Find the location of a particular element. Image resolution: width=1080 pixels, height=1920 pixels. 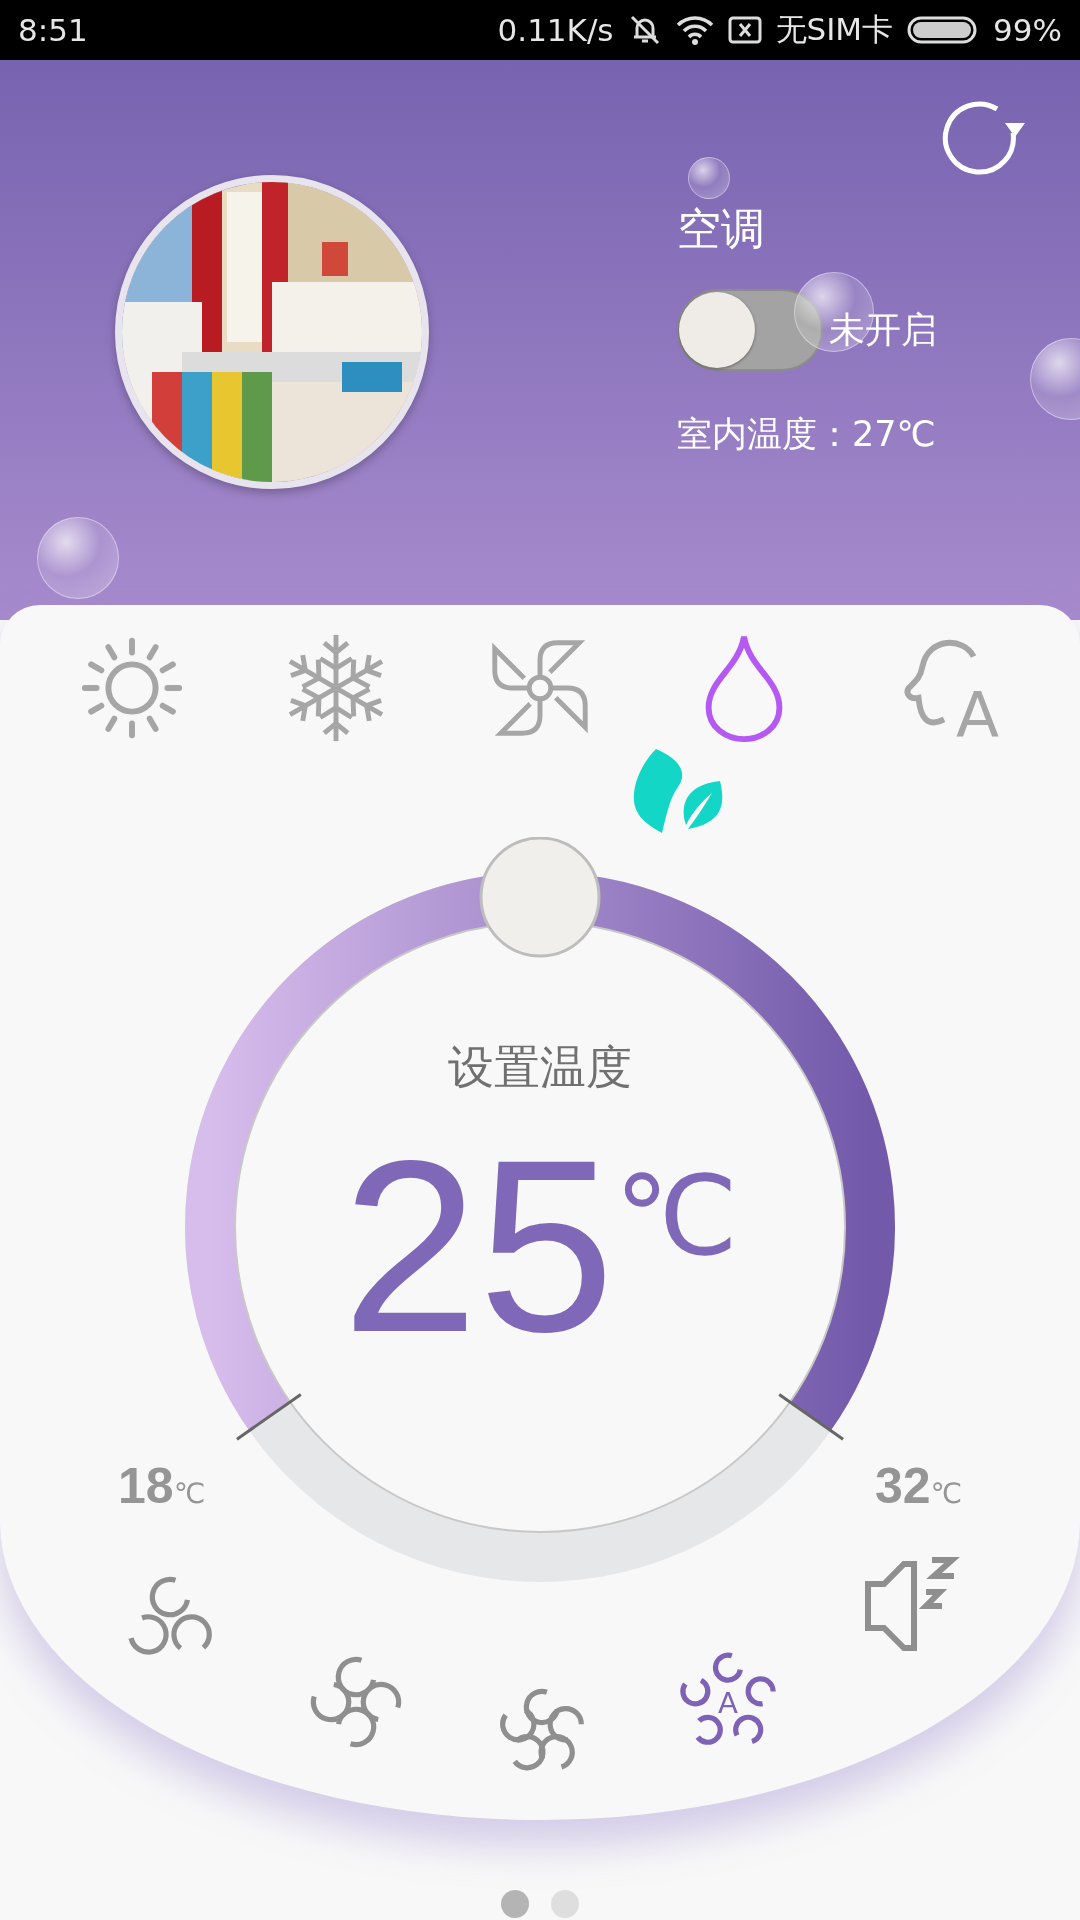

no-sim-icon is located at coordinates (744, 30).